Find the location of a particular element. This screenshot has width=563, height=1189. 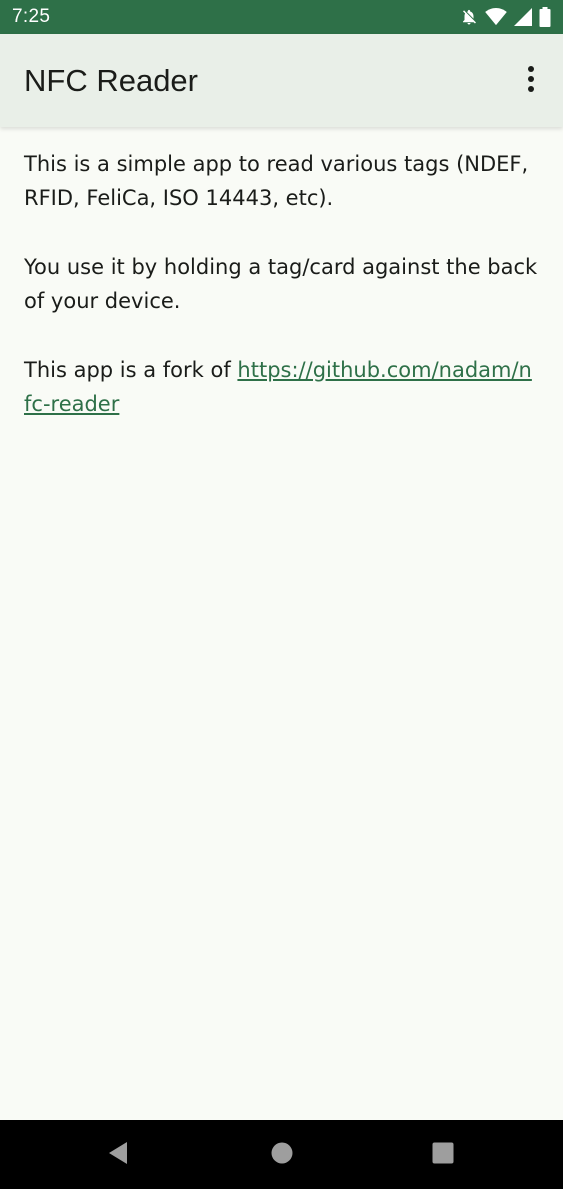

recents-icon is located at coordinates (443, 1155).